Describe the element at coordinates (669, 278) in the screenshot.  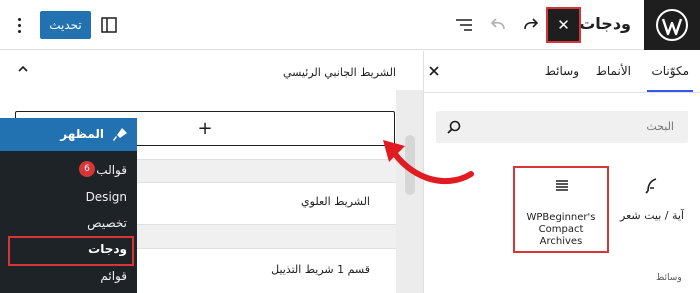
I see `category-label: وسائط` at that location.